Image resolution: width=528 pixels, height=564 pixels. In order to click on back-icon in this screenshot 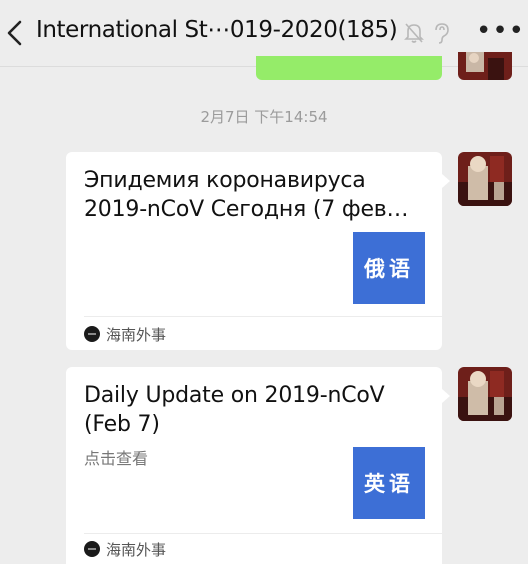, I will do `click(16, 33)`.